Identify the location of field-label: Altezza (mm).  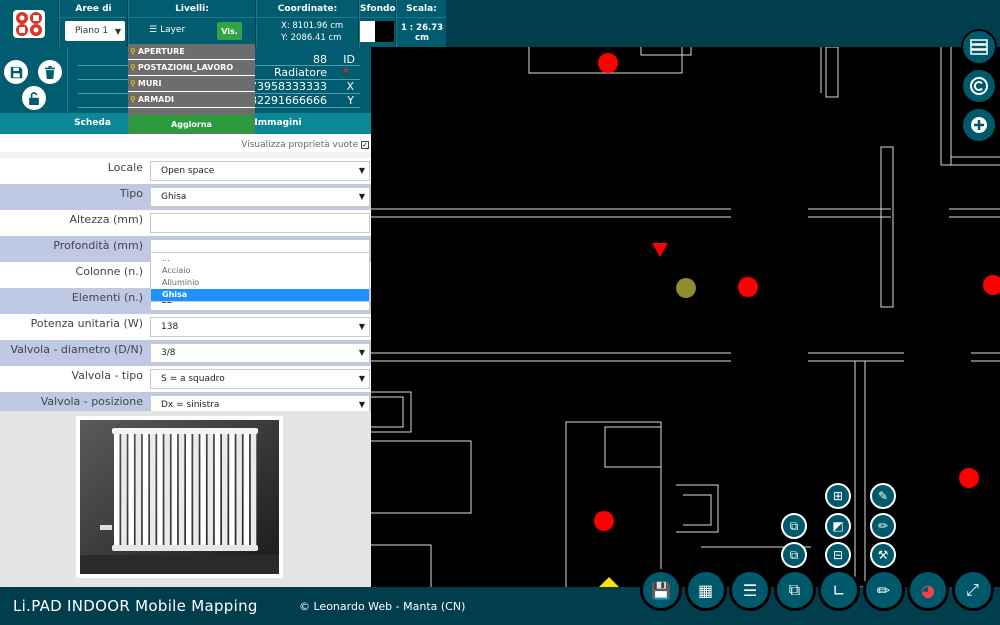
(106, 219).